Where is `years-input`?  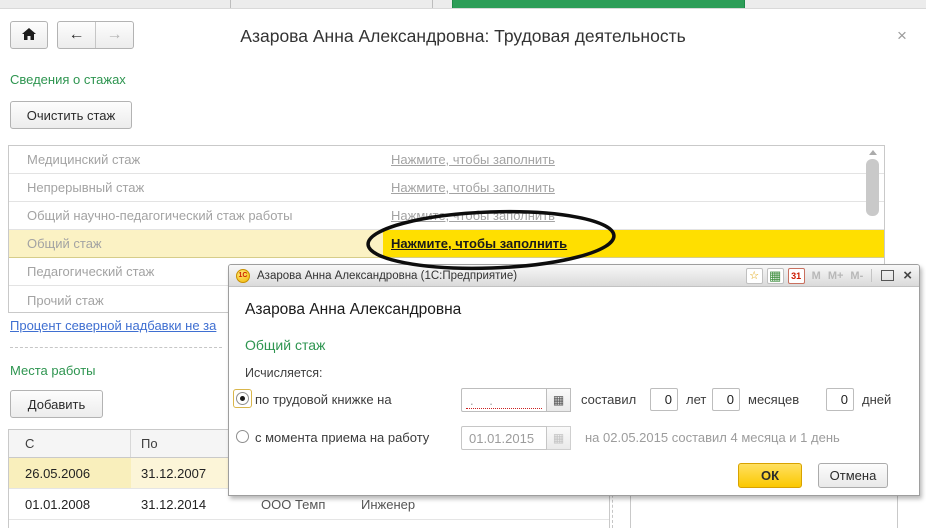
years-input is located at coordinates (664, 399).